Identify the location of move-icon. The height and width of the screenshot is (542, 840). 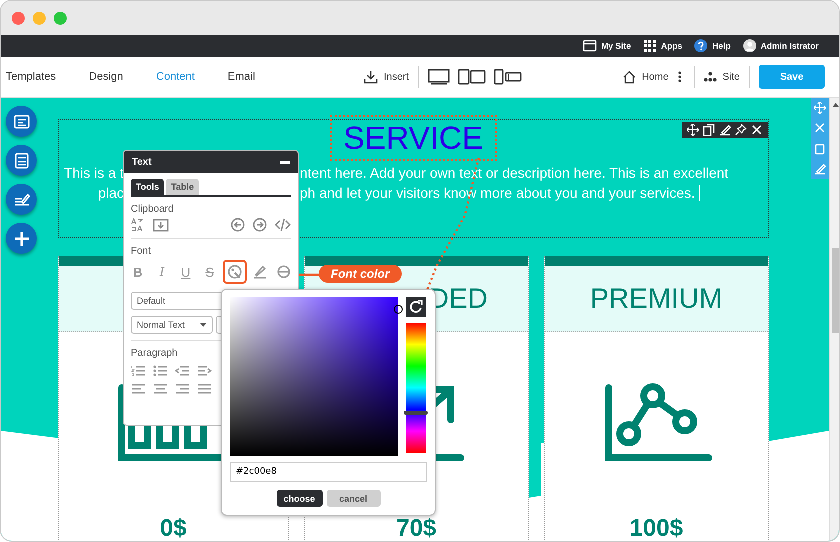
(693, 130).